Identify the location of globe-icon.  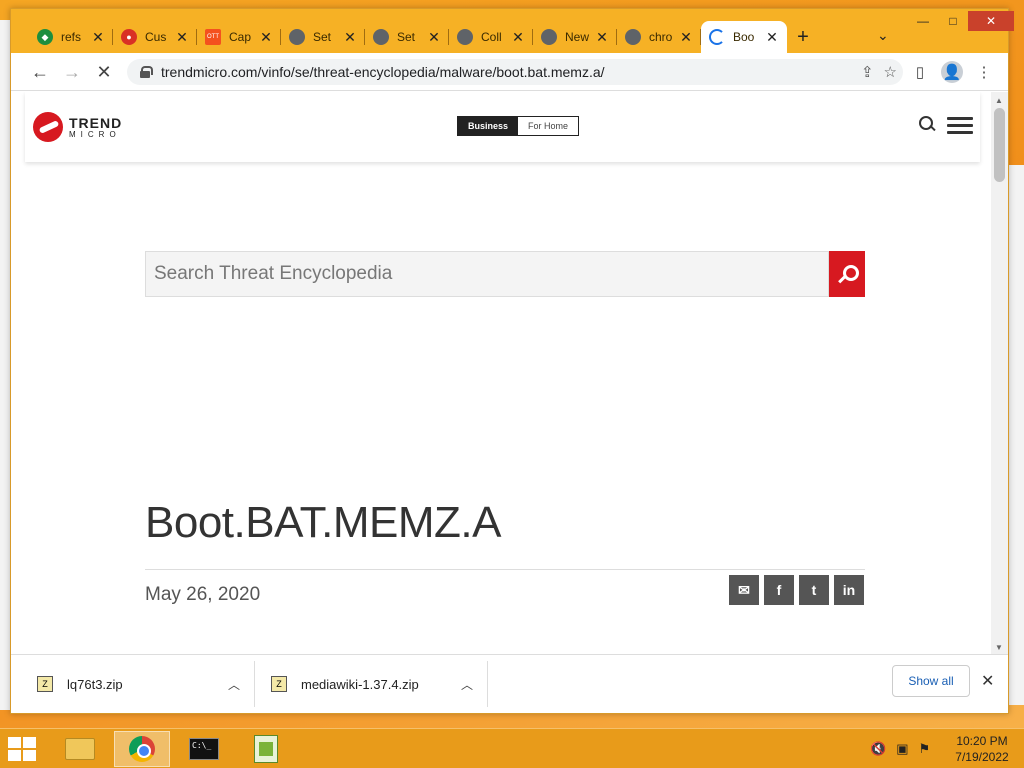
(381, 37).